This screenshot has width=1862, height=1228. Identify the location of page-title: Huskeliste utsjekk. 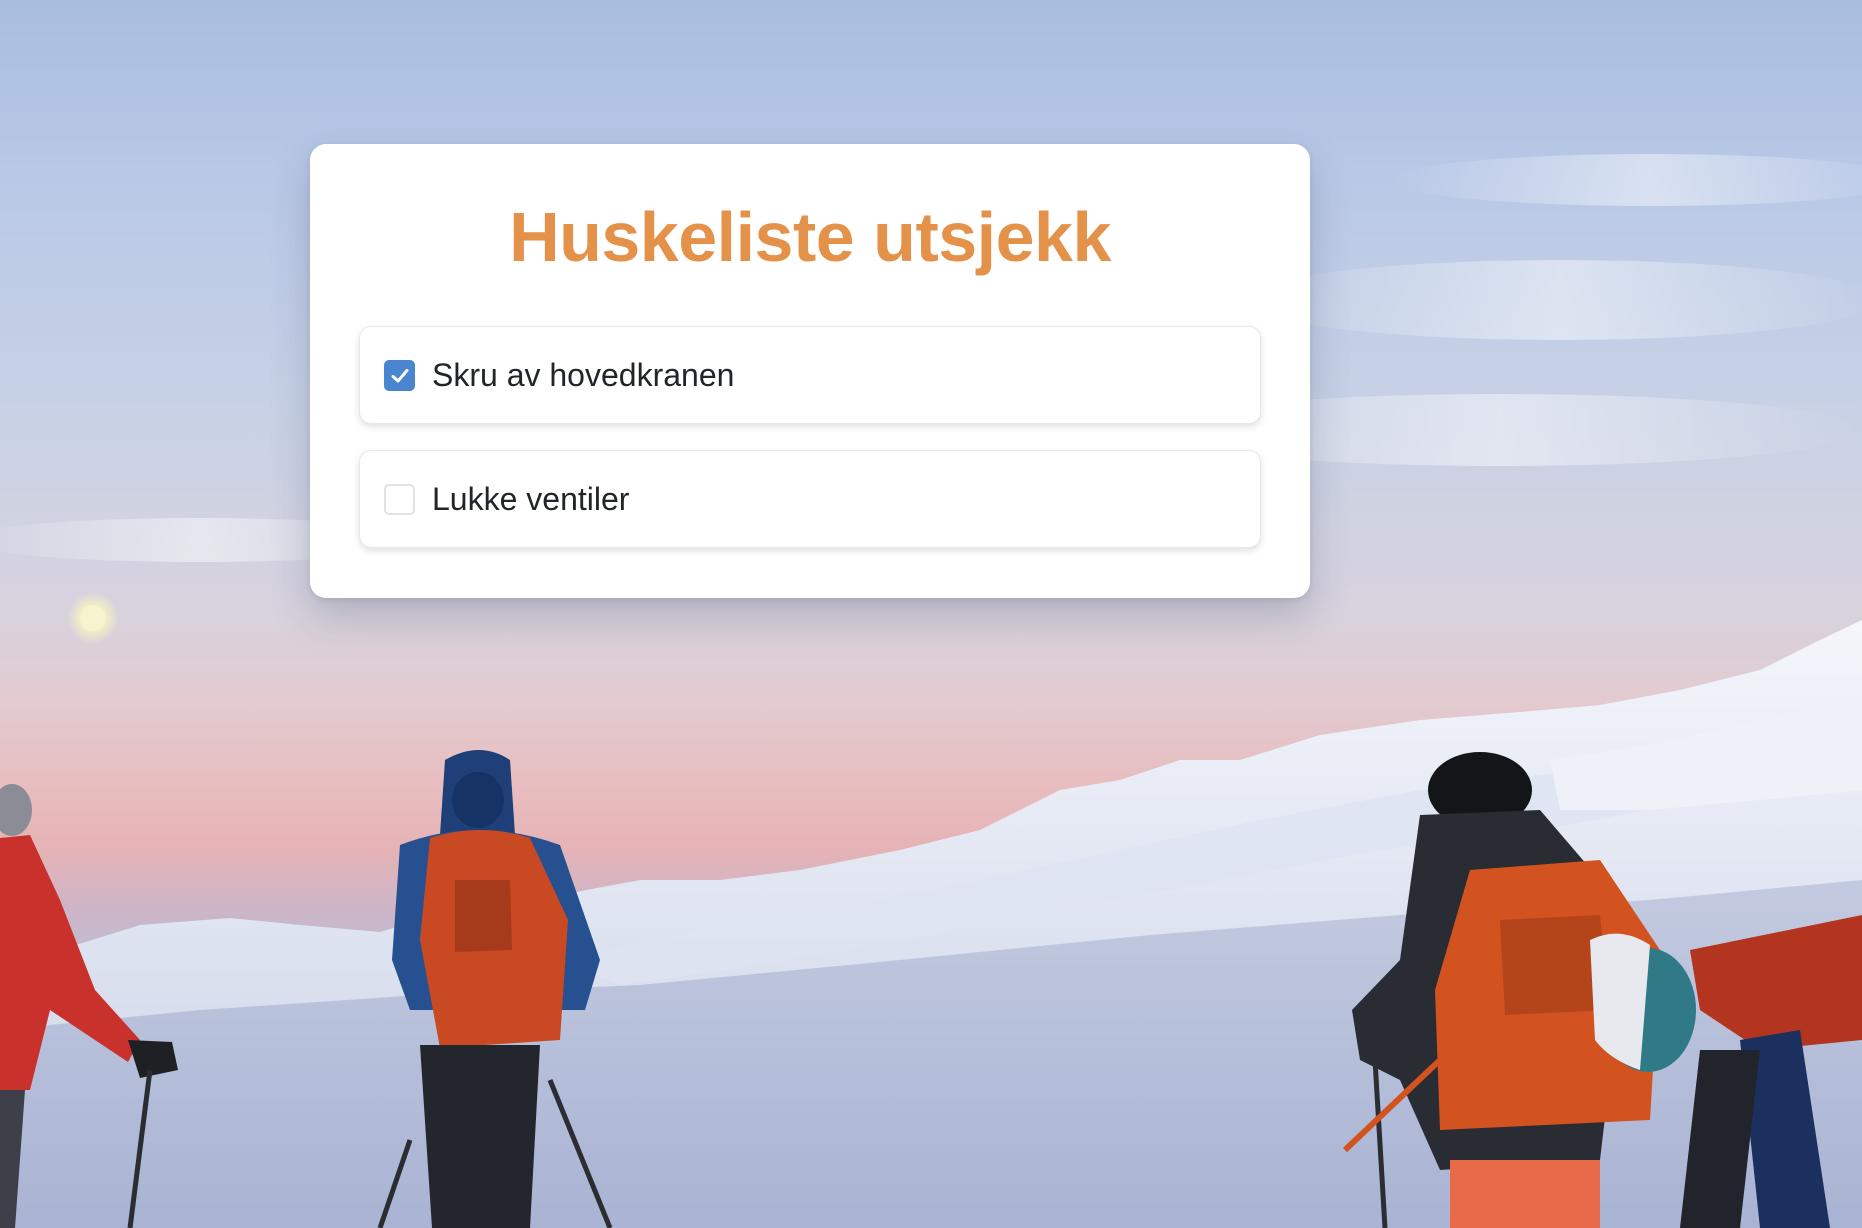
(810, 237).